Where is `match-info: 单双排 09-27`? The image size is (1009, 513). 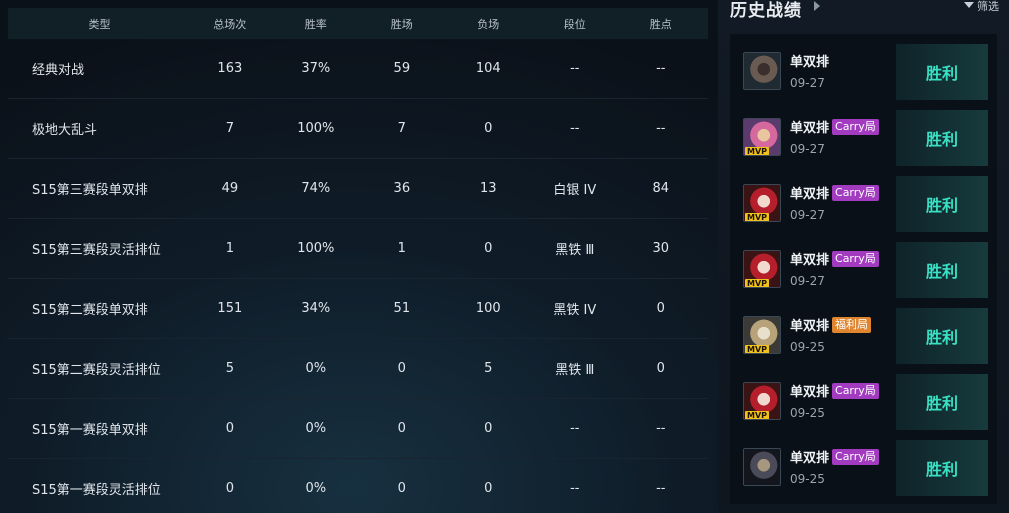
match-info: 单双排 09-27 is located at coordinates (809, 75).